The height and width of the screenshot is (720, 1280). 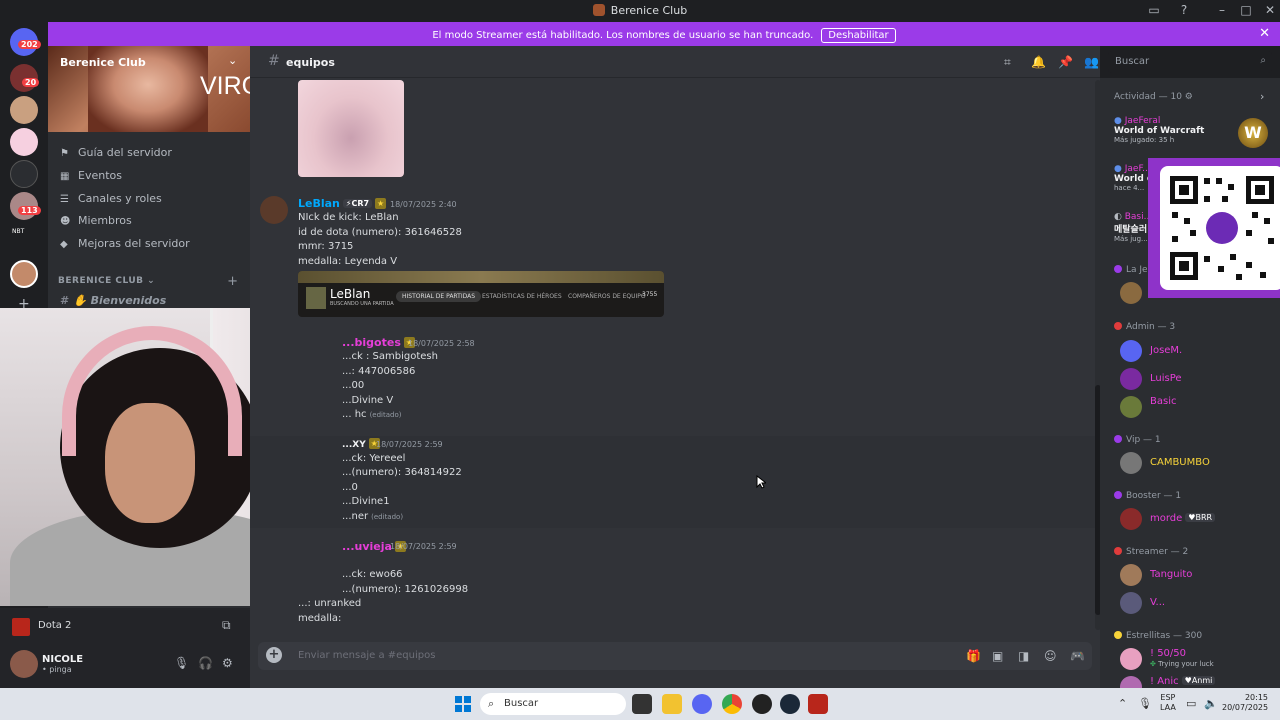 I want to click on message-author: ...bigotes ★, so click(x=378, y=342).